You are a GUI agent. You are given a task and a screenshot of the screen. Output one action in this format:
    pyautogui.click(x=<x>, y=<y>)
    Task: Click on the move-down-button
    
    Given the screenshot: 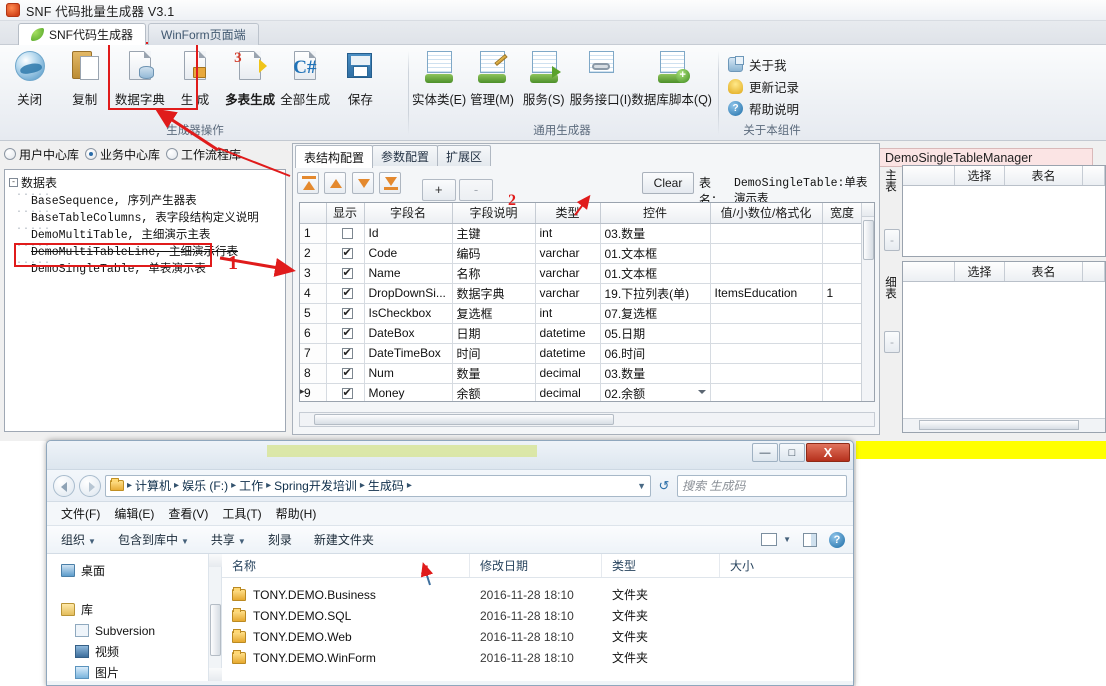 What is the action you would take?
    pyautogui.click(x=362, y=183)
    